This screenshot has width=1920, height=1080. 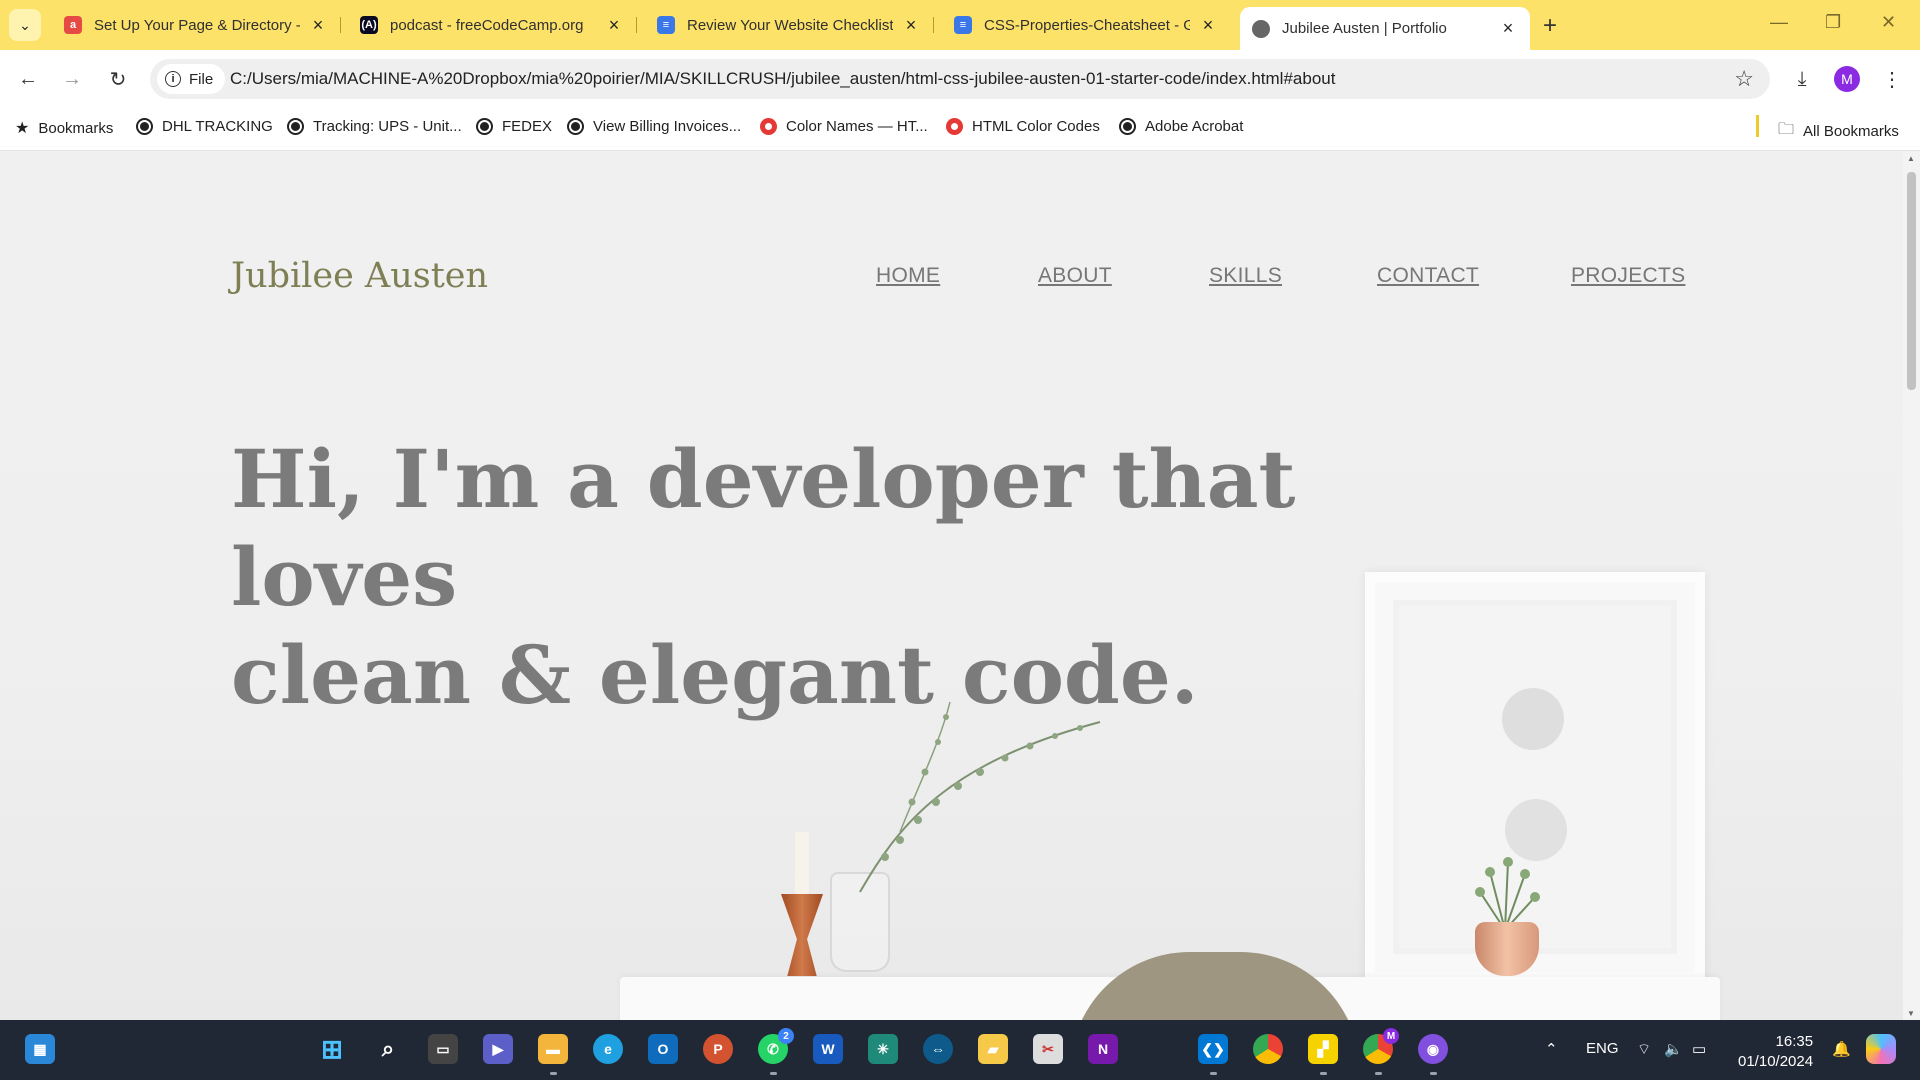 I want to click on tab-search-button: ⌄, so click(x=25, y=25).